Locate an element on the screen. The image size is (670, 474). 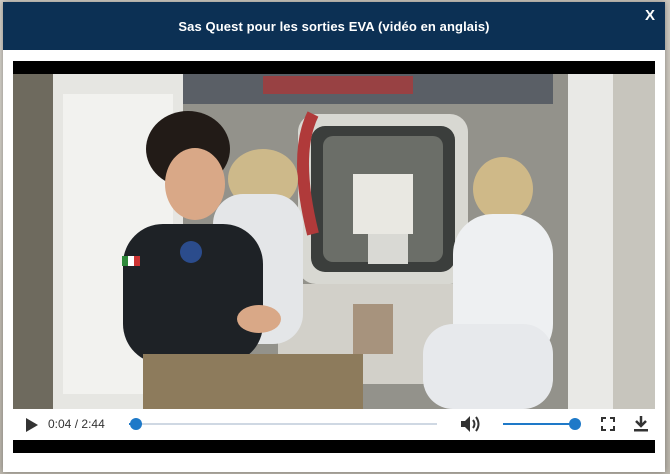
fullscreen-icon is located at coordinates (608, 424).